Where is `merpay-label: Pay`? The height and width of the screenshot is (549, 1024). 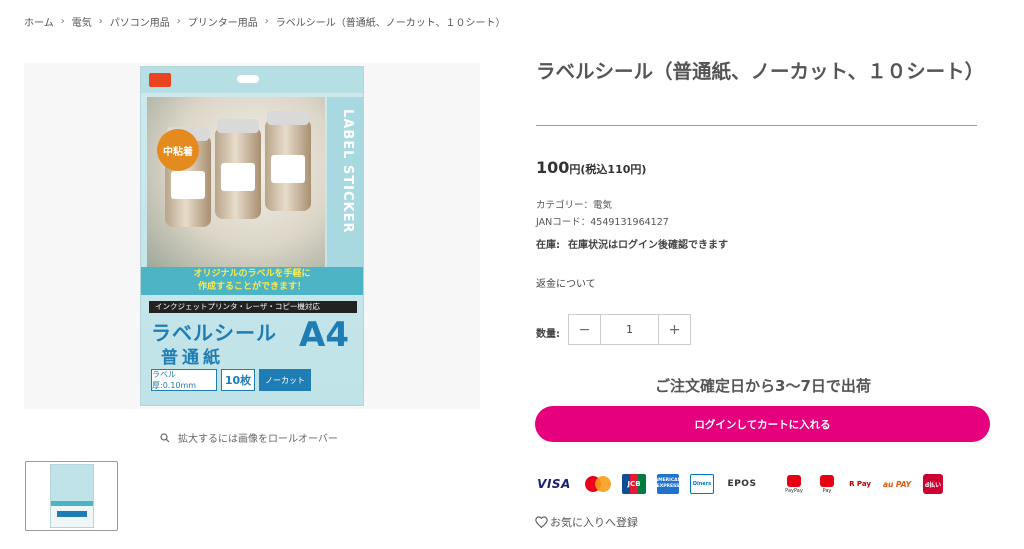
merpay-label: Pay is located at coordinates (827, 490).